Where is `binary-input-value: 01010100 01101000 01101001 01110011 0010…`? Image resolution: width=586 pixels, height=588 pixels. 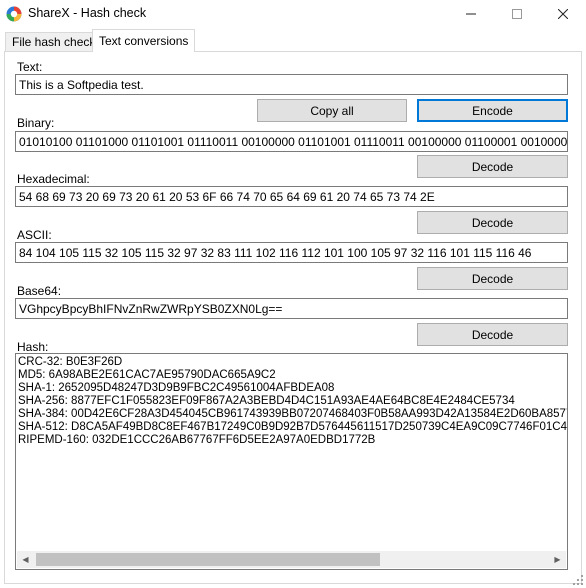 binary-input-value: 01010100 01101000 01101001 01110011 0010… is located at coordinates (293, 141).